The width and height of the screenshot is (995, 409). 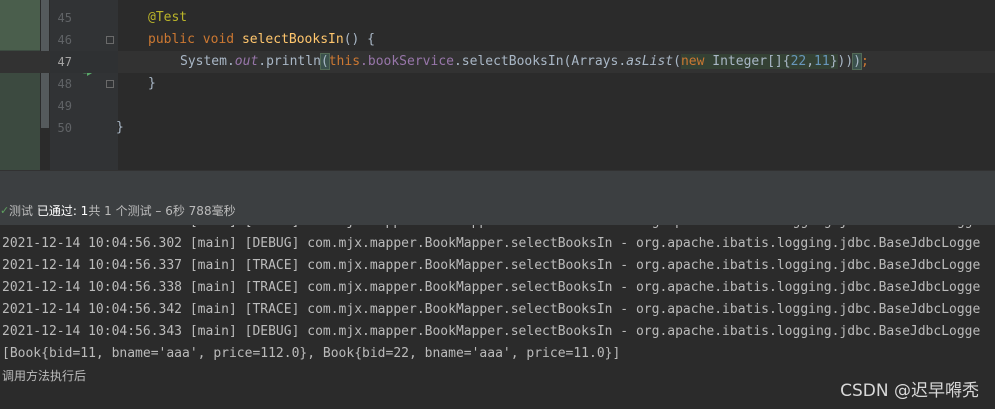 What do you see at coordinates (497, 211) in the screenshot?
I see `test-status-bar: ✓ 测试 已通过: 1共 1 个测试 – 6秒 788毫秒` at bounding box center [497, 211].